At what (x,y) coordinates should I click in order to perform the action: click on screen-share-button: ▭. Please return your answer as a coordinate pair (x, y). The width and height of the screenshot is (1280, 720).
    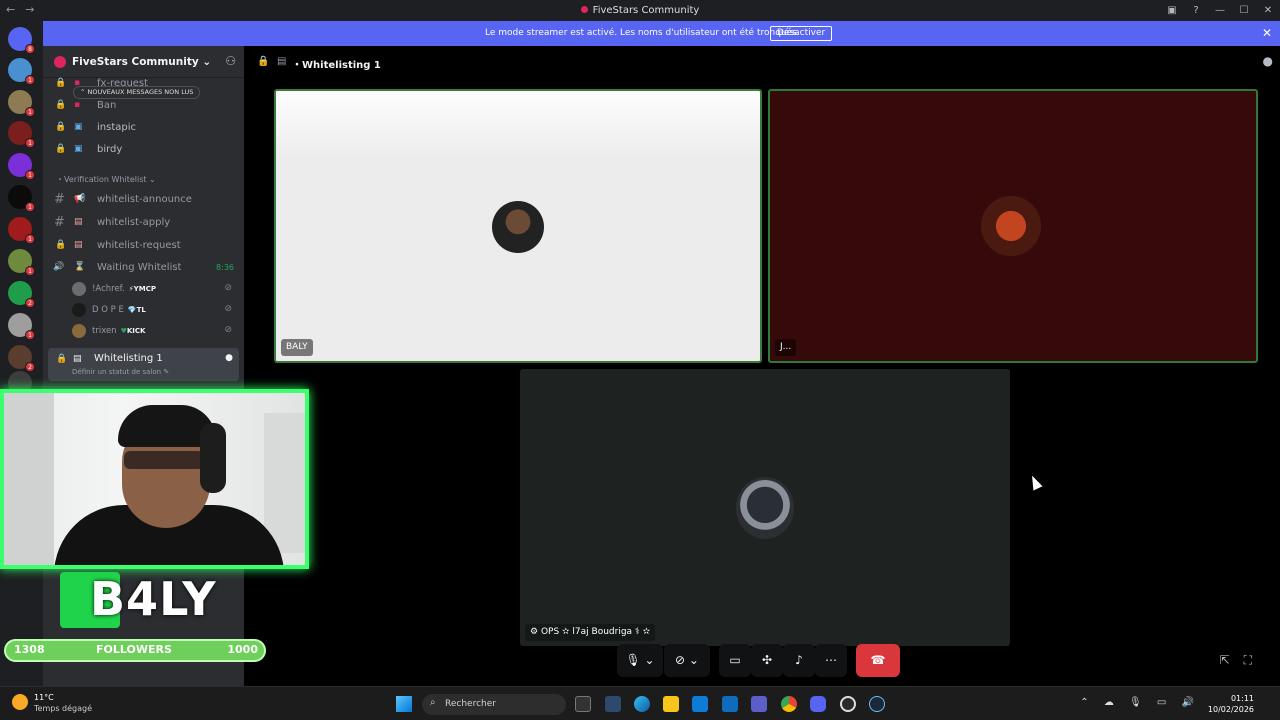
    Looking at the image, I should click on (735, 660).